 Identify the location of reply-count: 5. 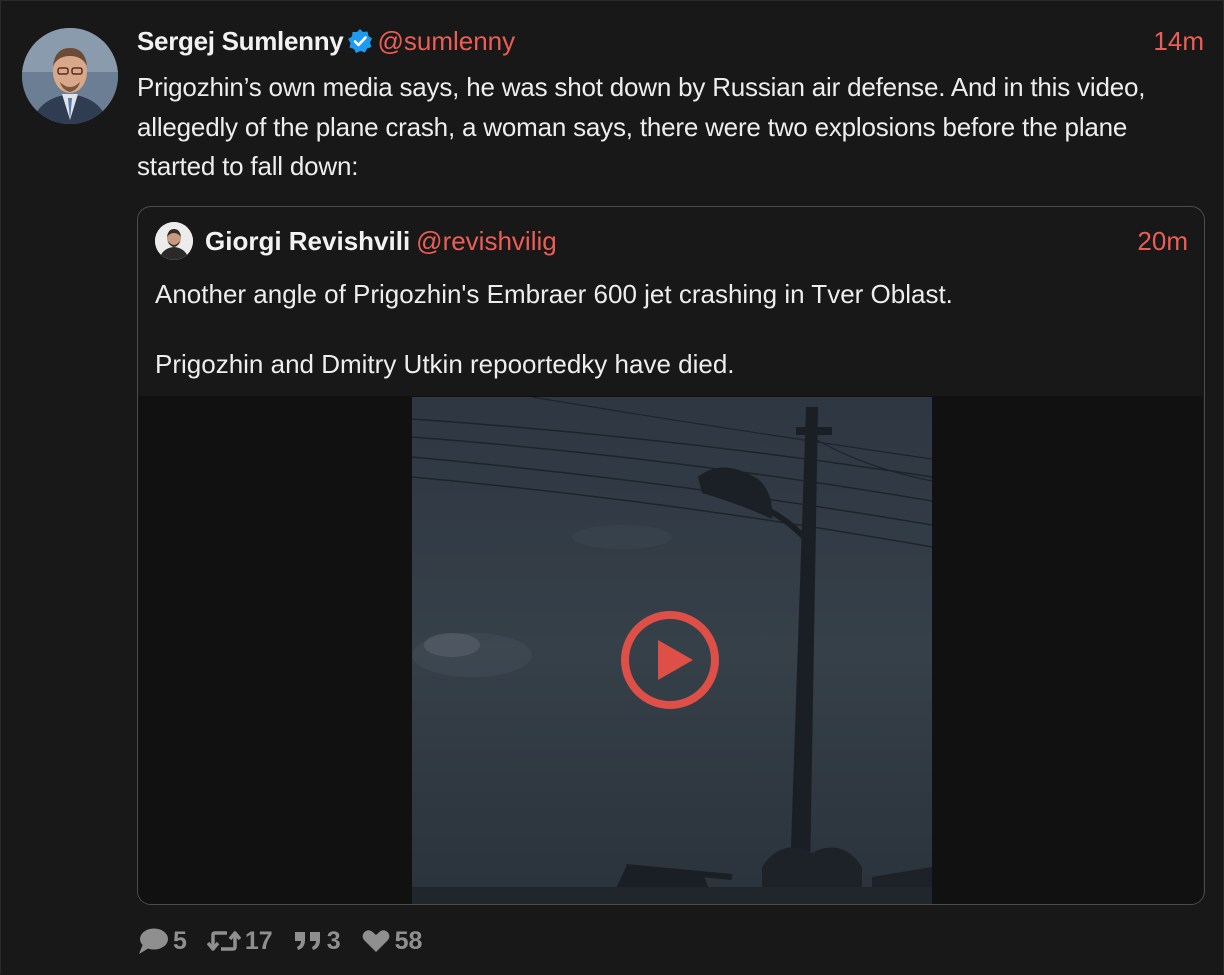
(180, 940).